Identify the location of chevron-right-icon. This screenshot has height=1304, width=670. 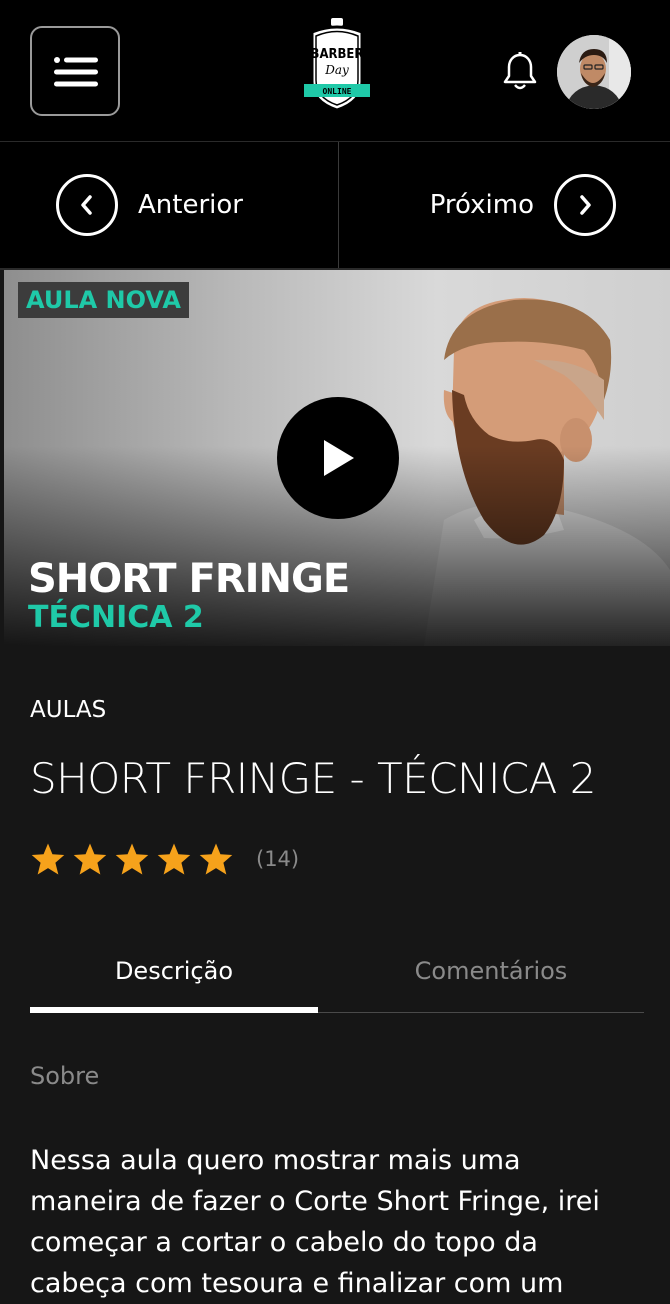
(585, 205).